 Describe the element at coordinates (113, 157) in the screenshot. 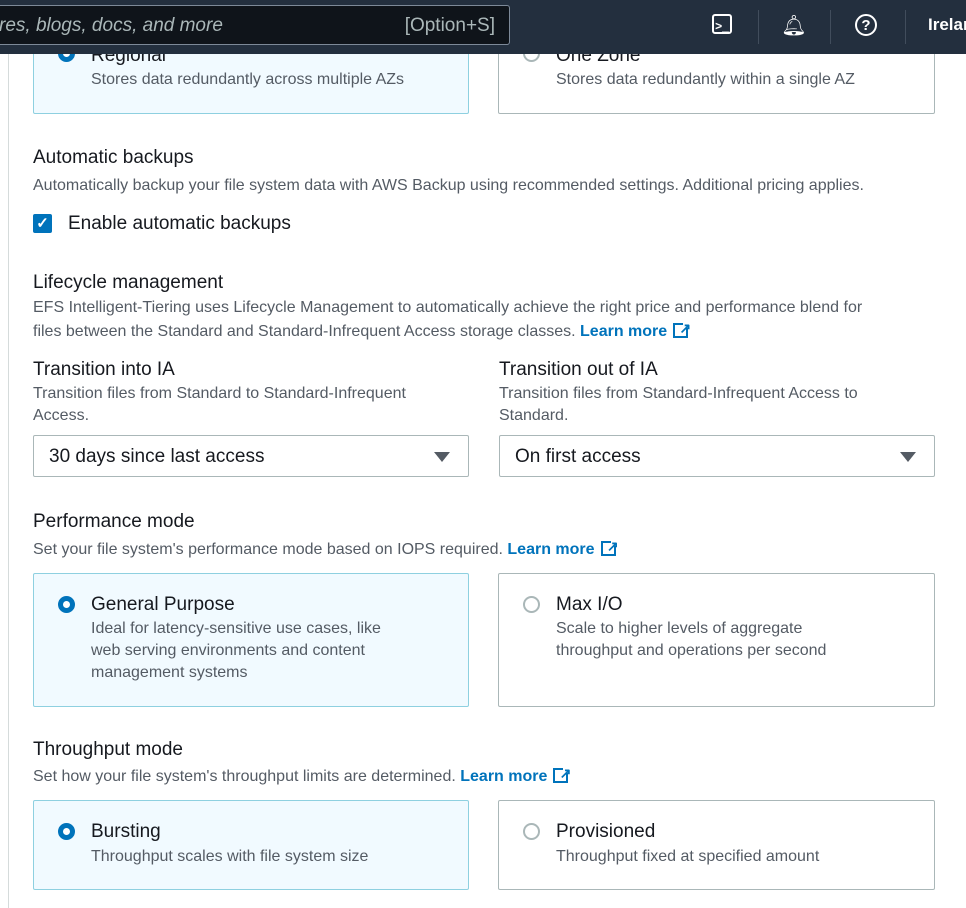

I see `section-title: Automatic backups` at that location.